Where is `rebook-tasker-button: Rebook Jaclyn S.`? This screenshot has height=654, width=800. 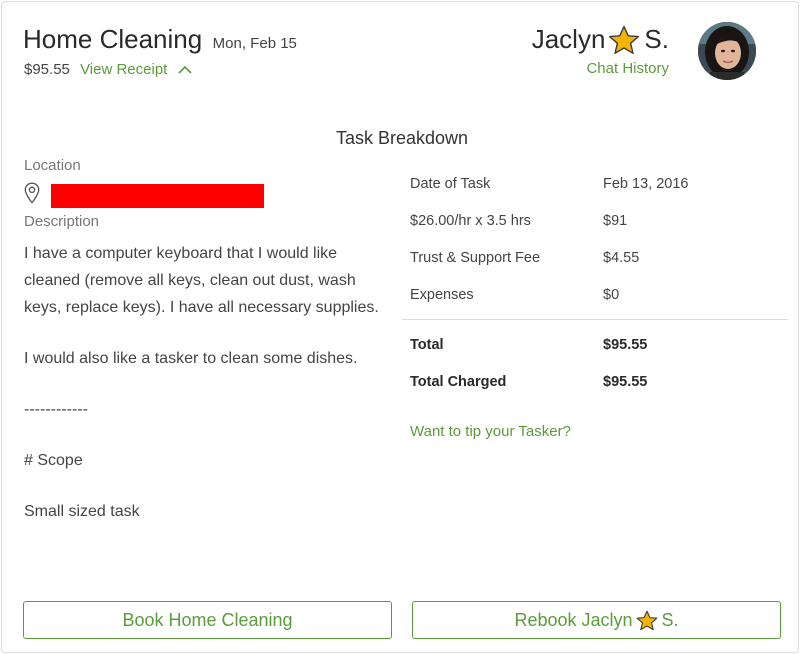
rebook-tasker-button: Rebook Jaclyn S. is located at coordinates (596, 620).